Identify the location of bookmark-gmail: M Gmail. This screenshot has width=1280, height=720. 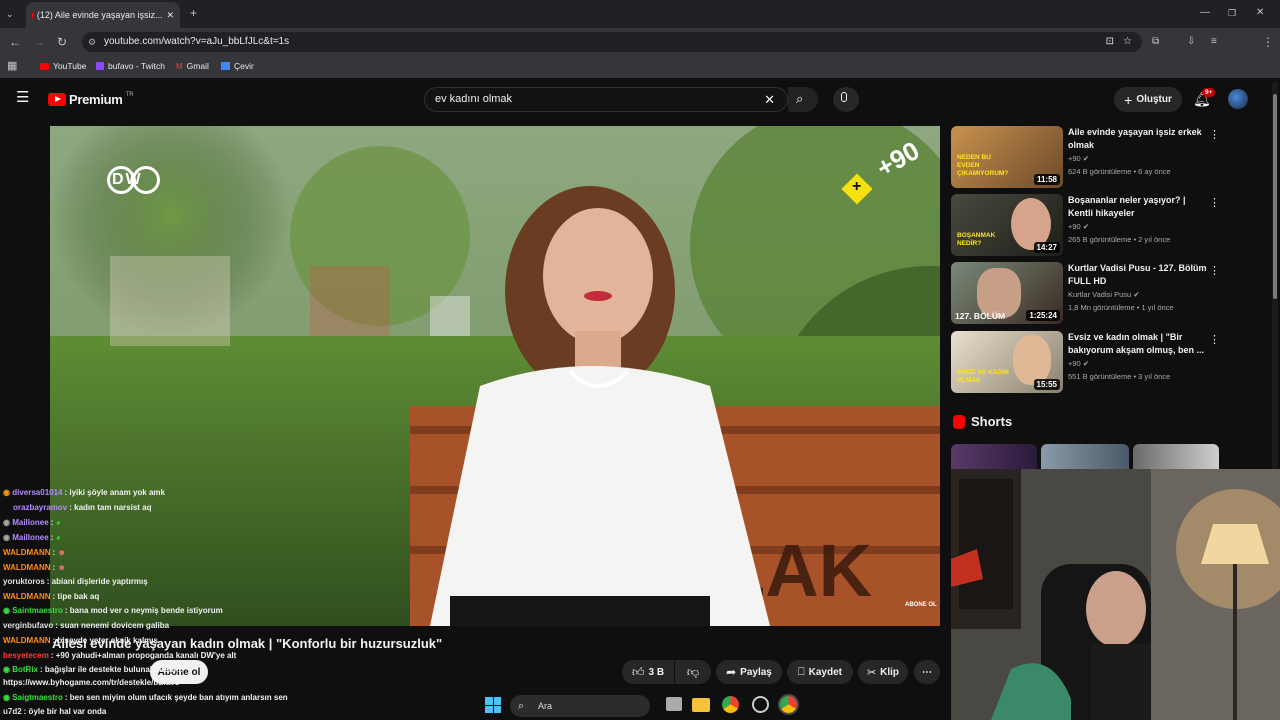
(192, 66).